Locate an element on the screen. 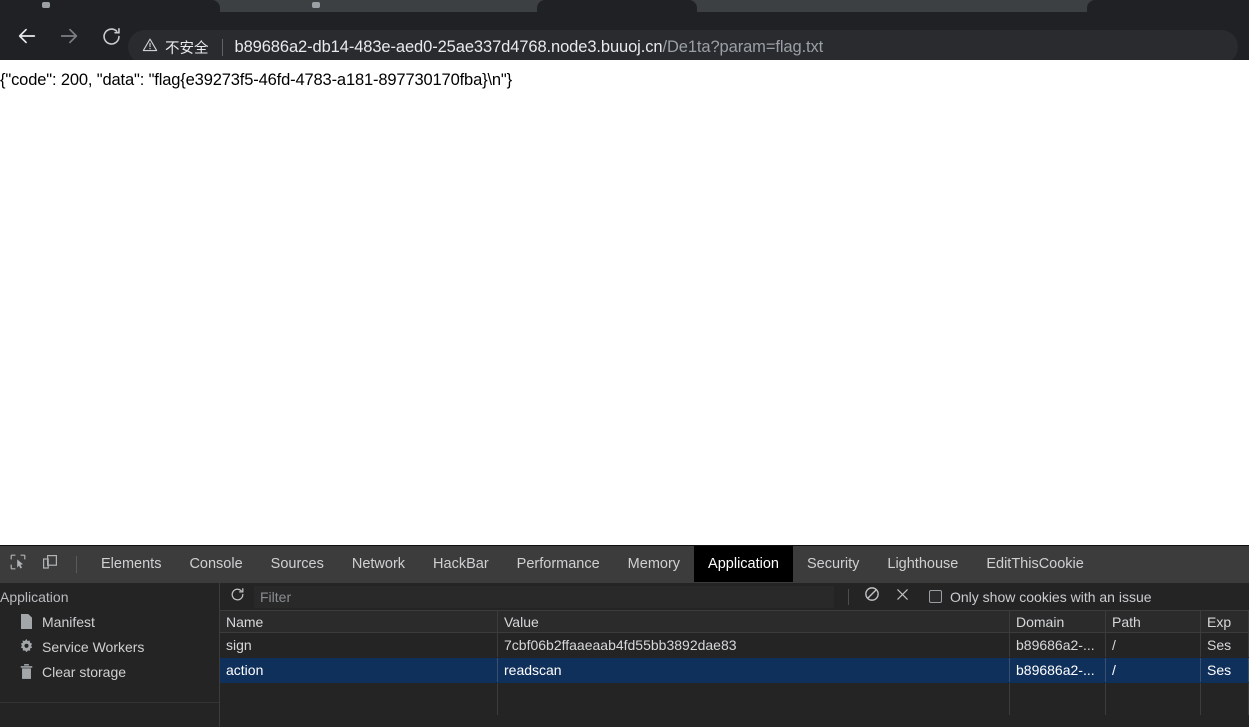  sidebar-item-service-workers: Service Workers is located at coordinates (109, 646).